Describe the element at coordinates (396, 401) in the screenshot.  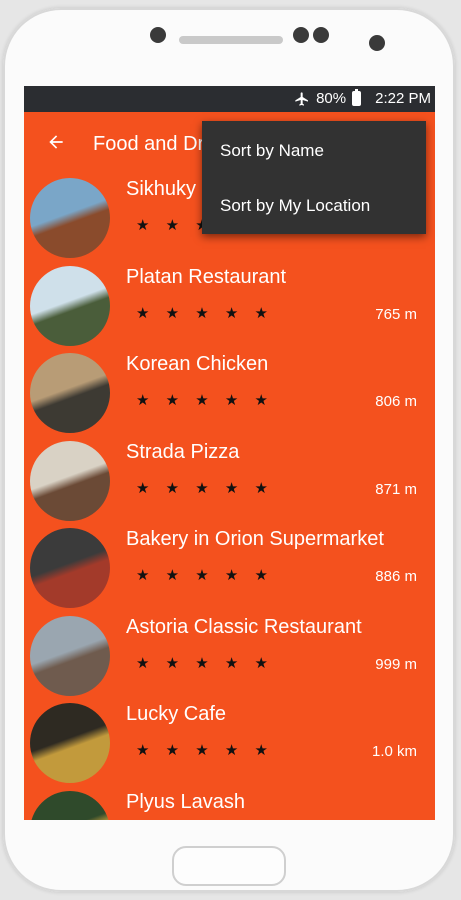
I see `distance: 806 m` at that location.